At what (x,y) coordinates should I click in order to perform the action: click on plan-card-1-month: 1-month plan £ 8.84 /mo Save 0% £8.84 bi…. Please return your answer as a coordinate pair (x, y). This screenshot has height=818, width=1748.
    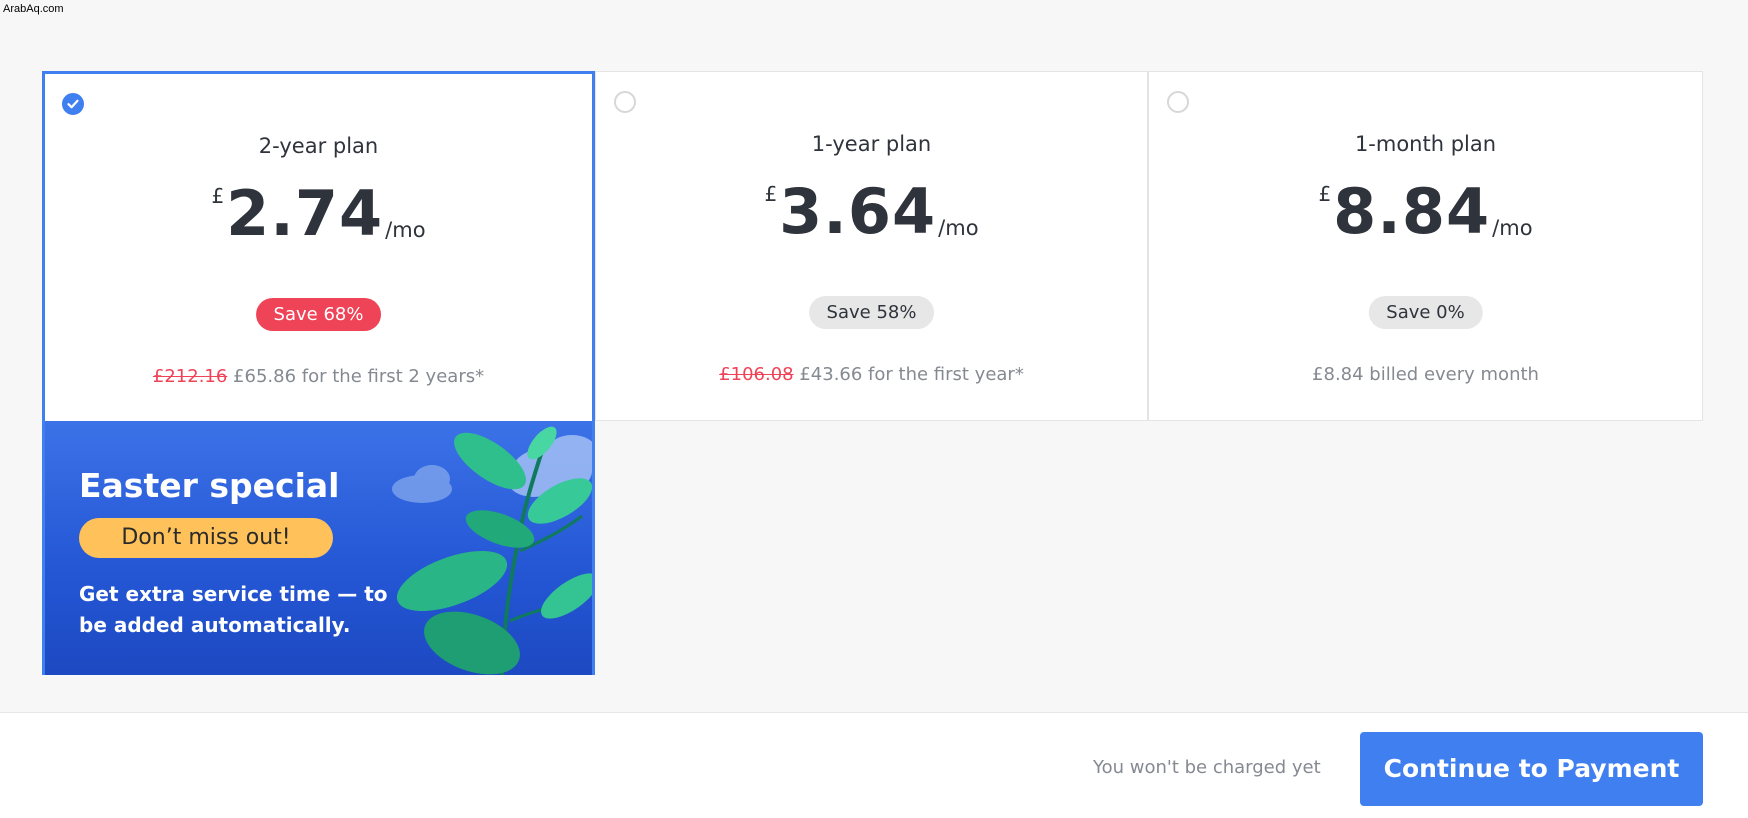
    Looking at the image, I should click on (1425, 246).